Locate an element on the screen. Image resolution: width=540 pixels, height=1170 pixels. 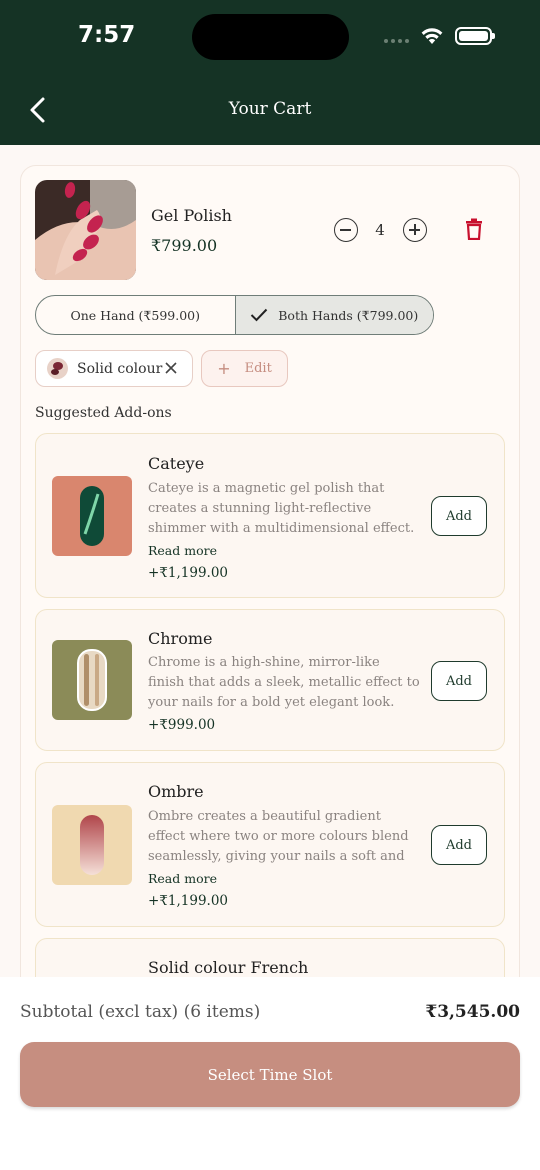
increase-quantity-button is located at coordinates (415, 230).